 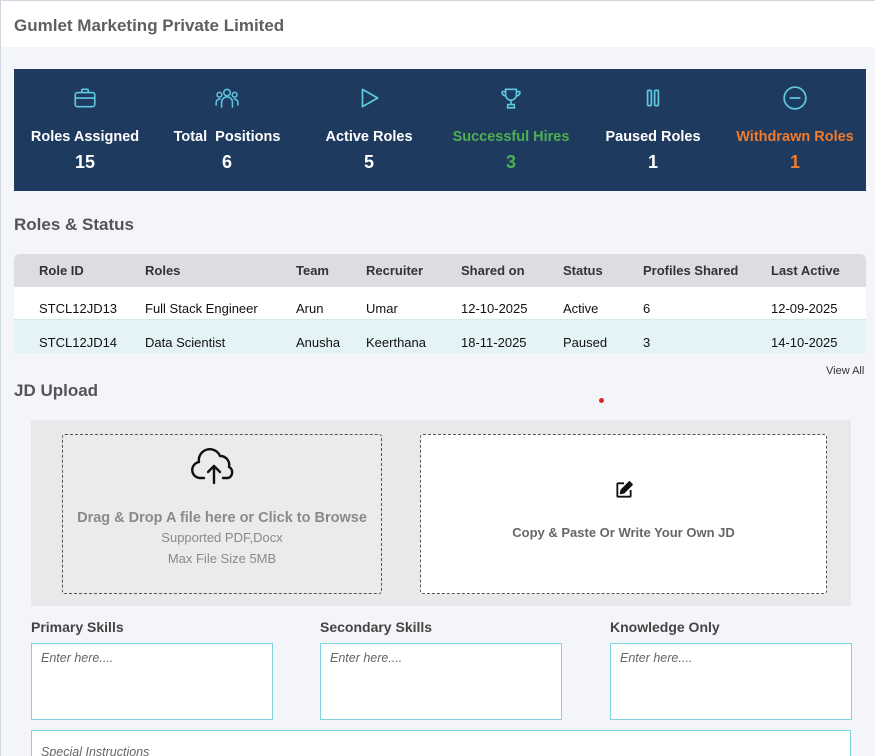 I want to click on briefcase-icon, so click(x=85, y=98).